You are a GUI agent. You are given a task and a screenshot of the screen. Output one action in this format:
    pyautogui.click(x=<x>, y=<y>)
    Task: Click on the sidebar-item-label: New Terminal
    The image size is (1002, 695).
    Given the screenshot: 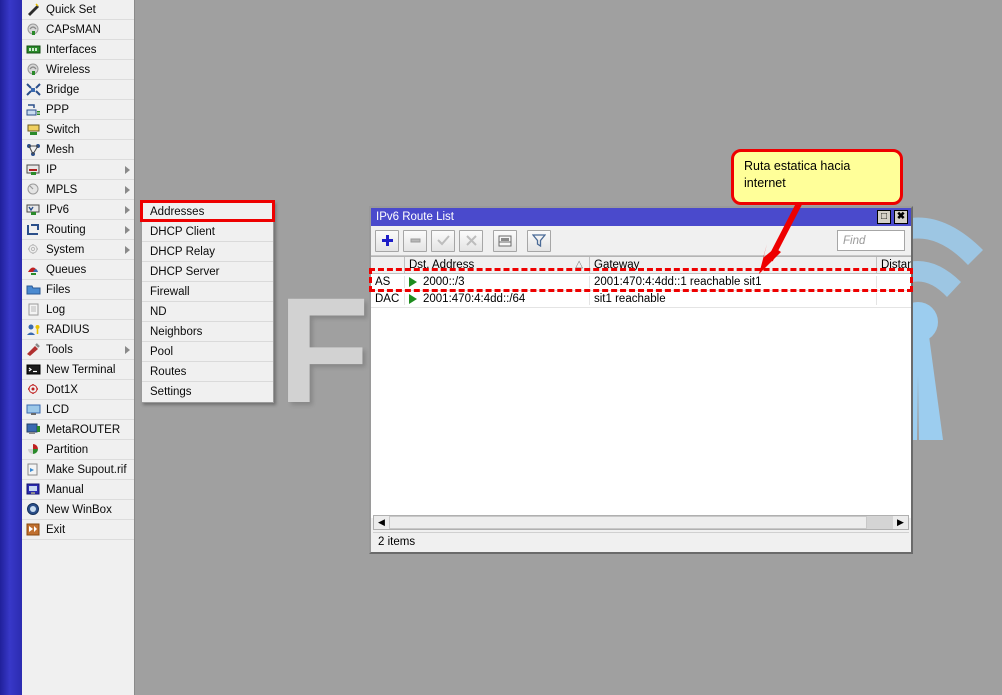 What is the action you would take?
    pyautogui.click(x=81, y=369)
    